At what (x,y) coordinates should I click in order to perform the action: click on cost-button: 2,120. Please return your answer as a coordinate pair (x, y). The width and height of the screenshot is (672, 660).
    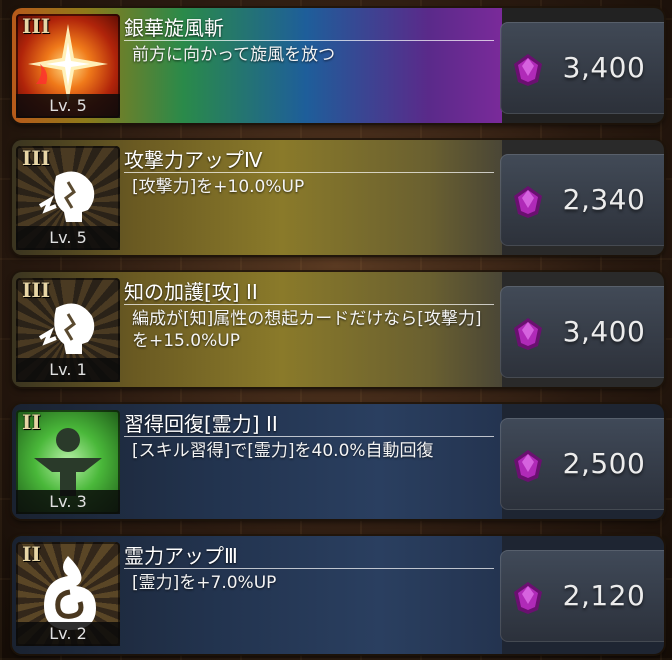
    Looking at the image, I should click on (582, 596).